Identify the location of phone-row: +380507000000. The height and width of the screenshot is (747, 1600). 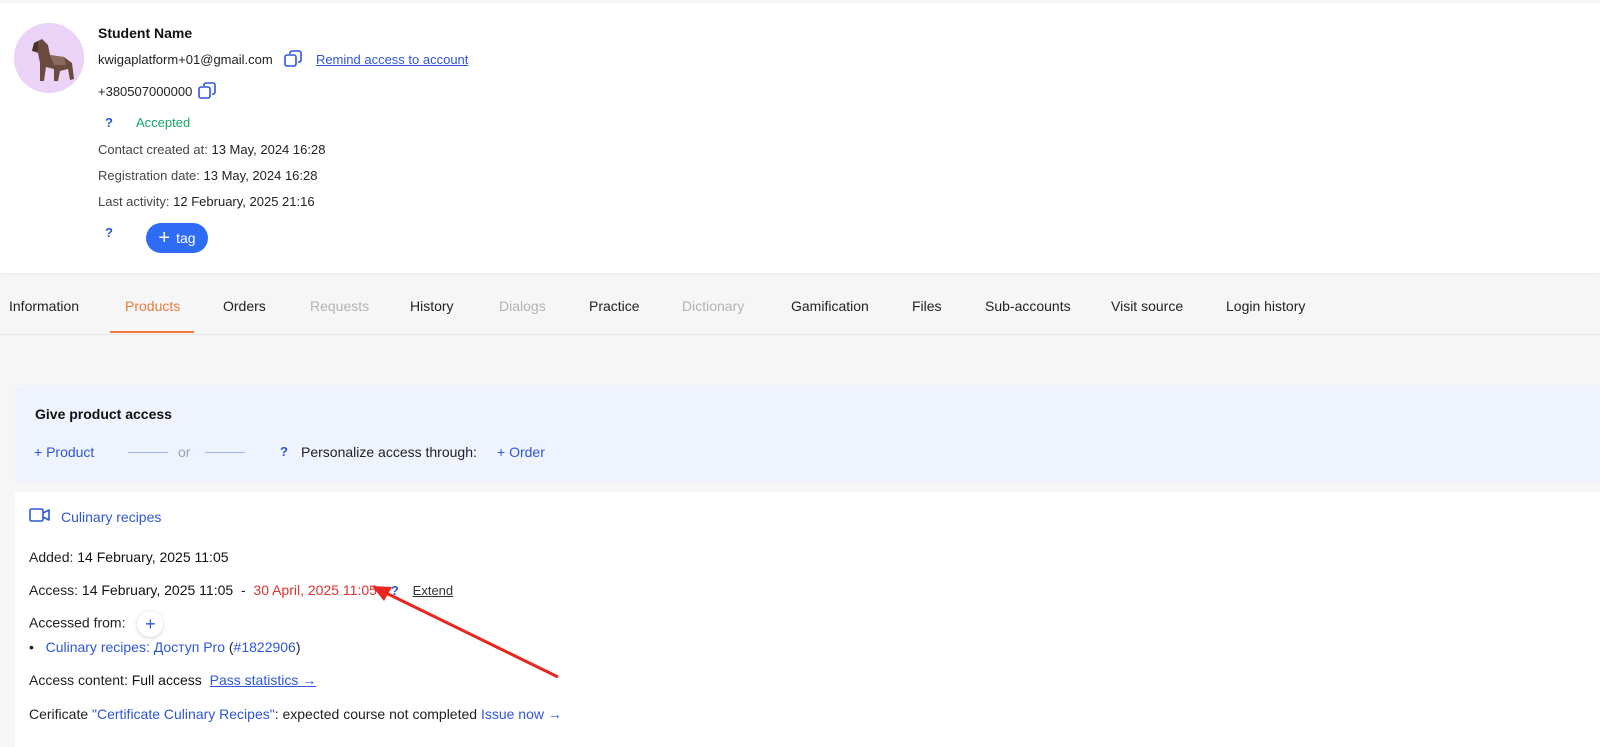
(157, 92).